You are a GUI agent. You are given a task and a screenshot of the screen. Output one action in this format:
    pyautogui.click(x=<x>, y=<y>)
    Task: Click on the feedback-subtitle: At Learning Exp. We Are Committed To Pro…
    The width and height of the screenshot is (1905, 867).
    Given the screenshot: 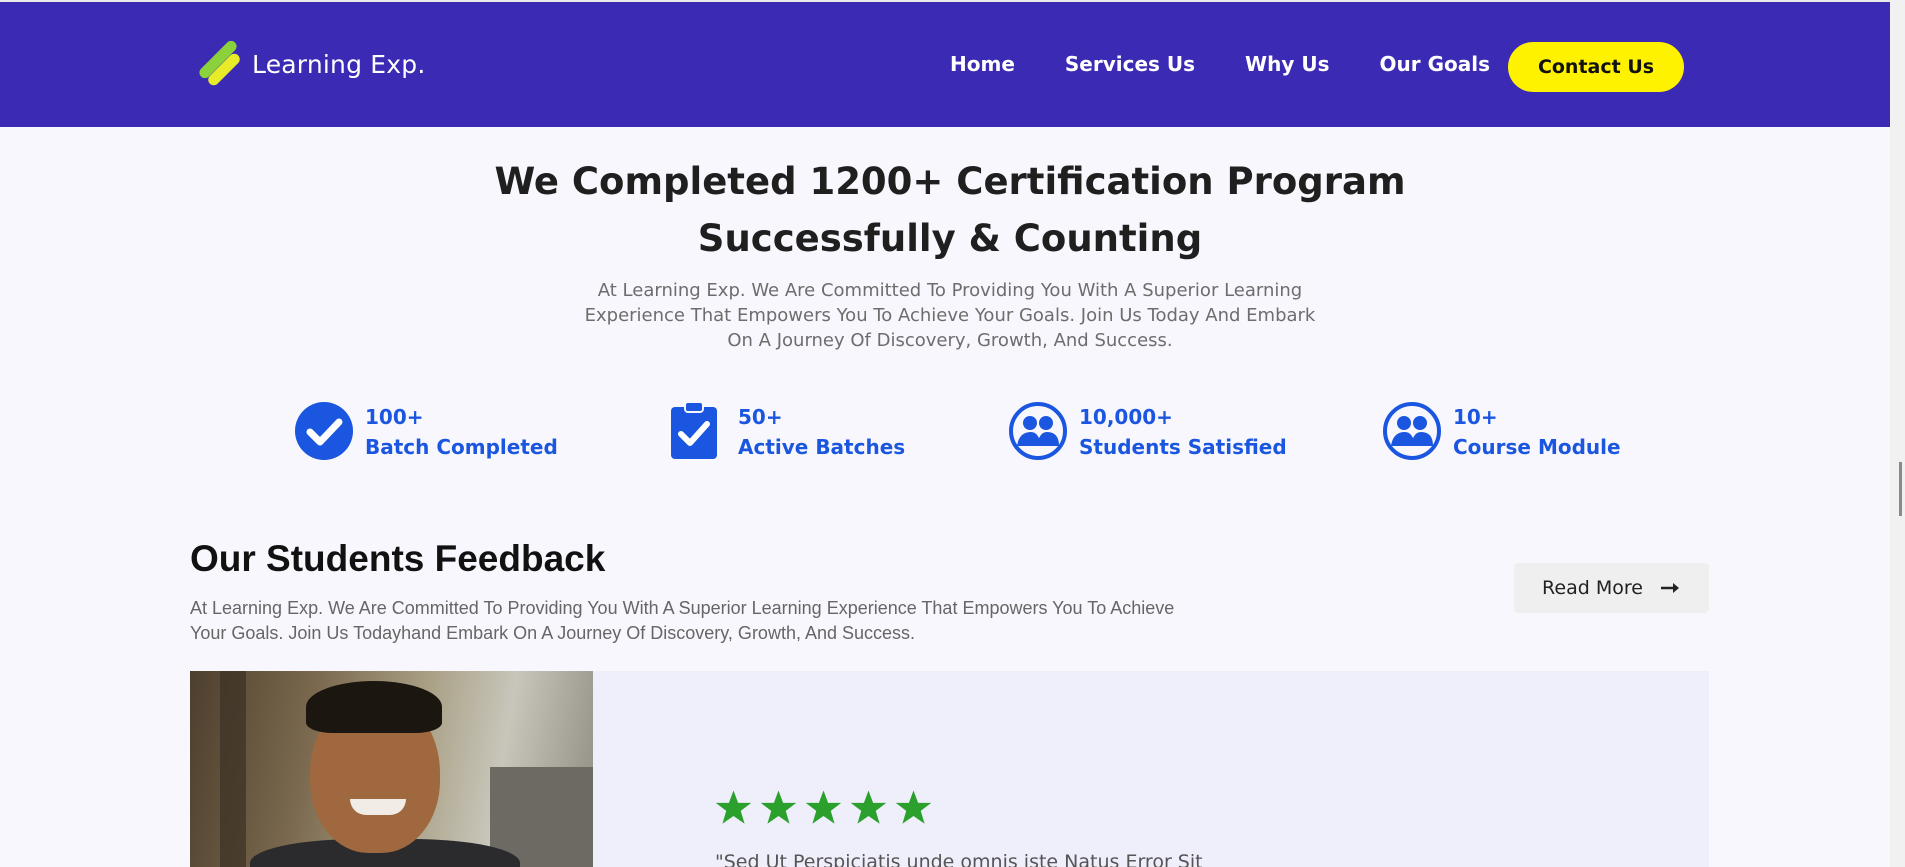 What is the action you would take?
    pyautogui.click(x=682, y=620)
    